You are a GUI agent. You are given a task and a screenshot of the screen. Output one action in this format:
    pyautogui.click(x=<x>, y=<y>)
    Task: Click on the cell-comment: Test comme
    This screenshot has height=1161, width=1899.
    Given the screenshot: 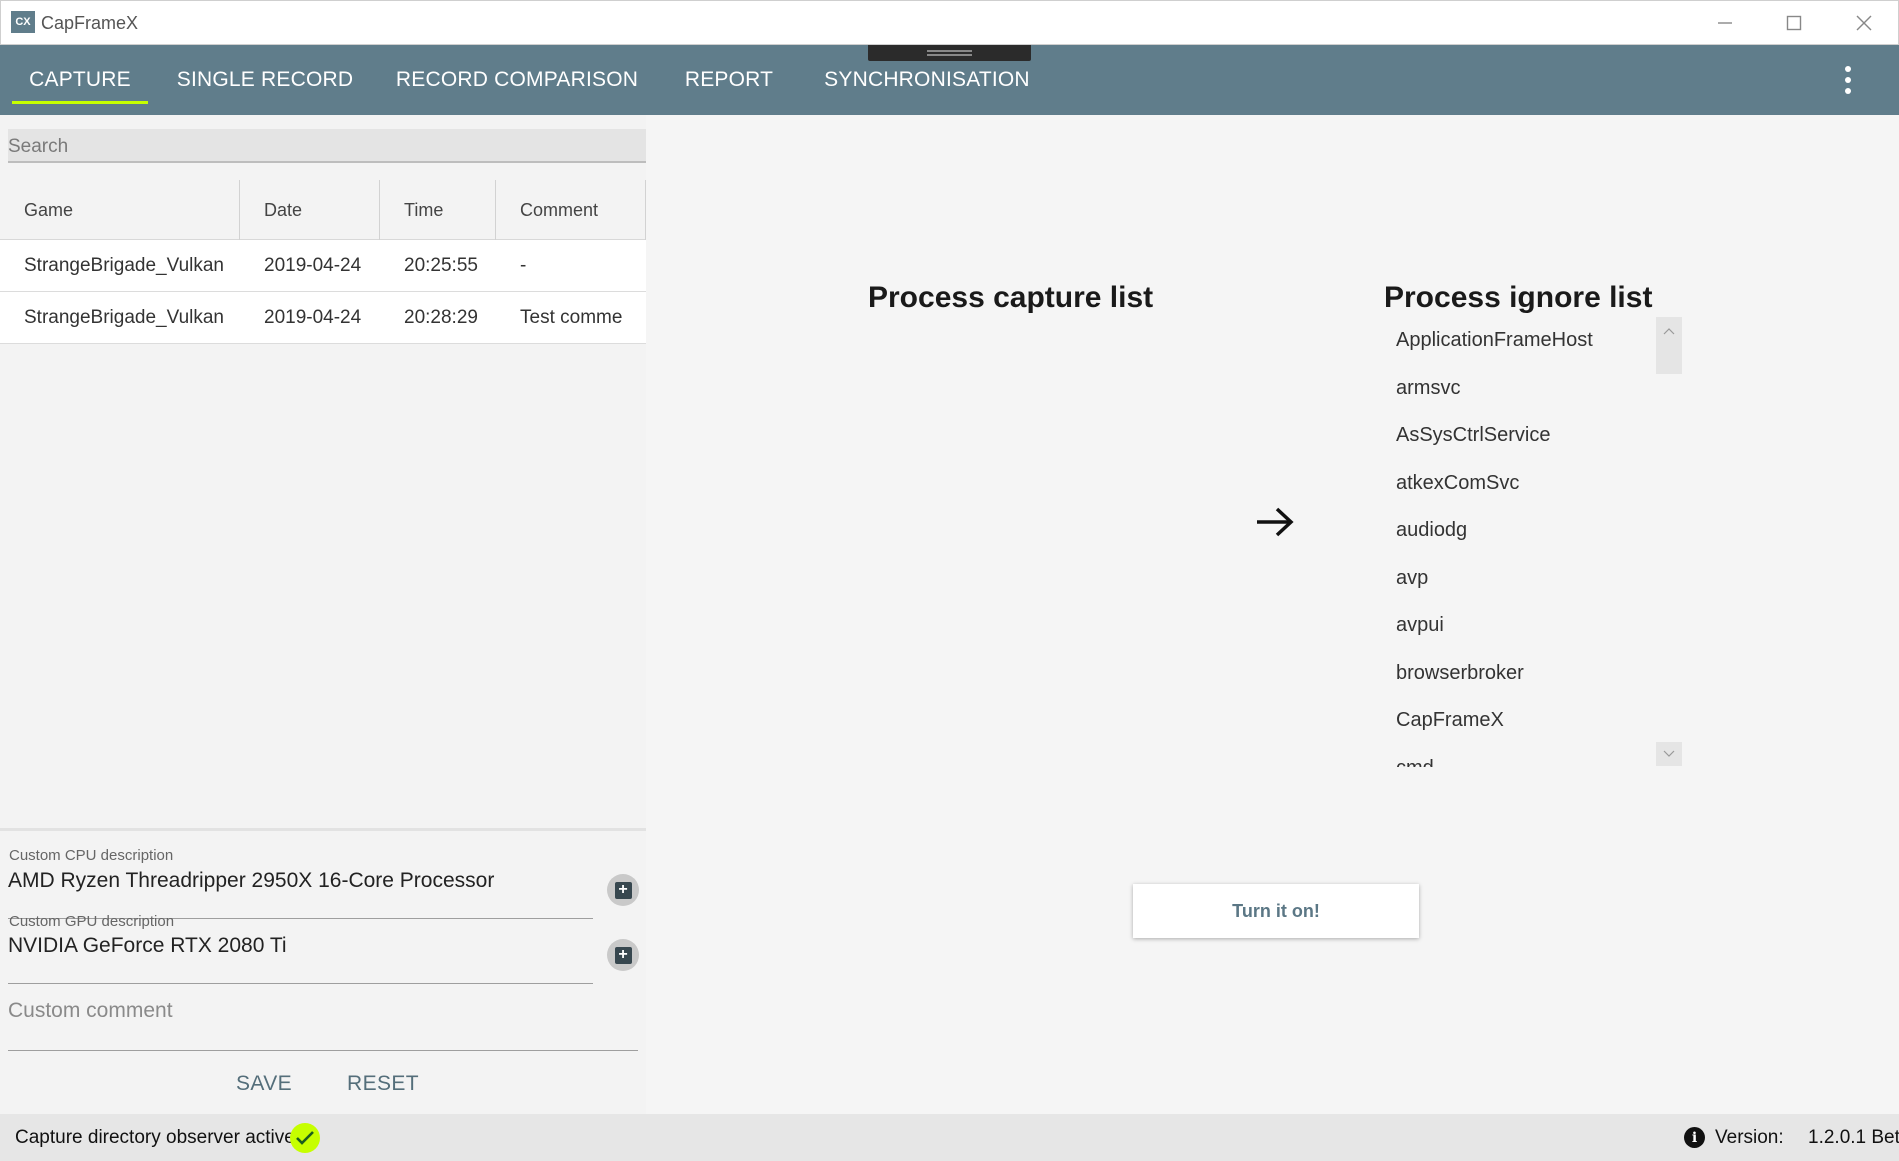 What is the action you would take?
    pyautogui.click(x=571, y=317)
    